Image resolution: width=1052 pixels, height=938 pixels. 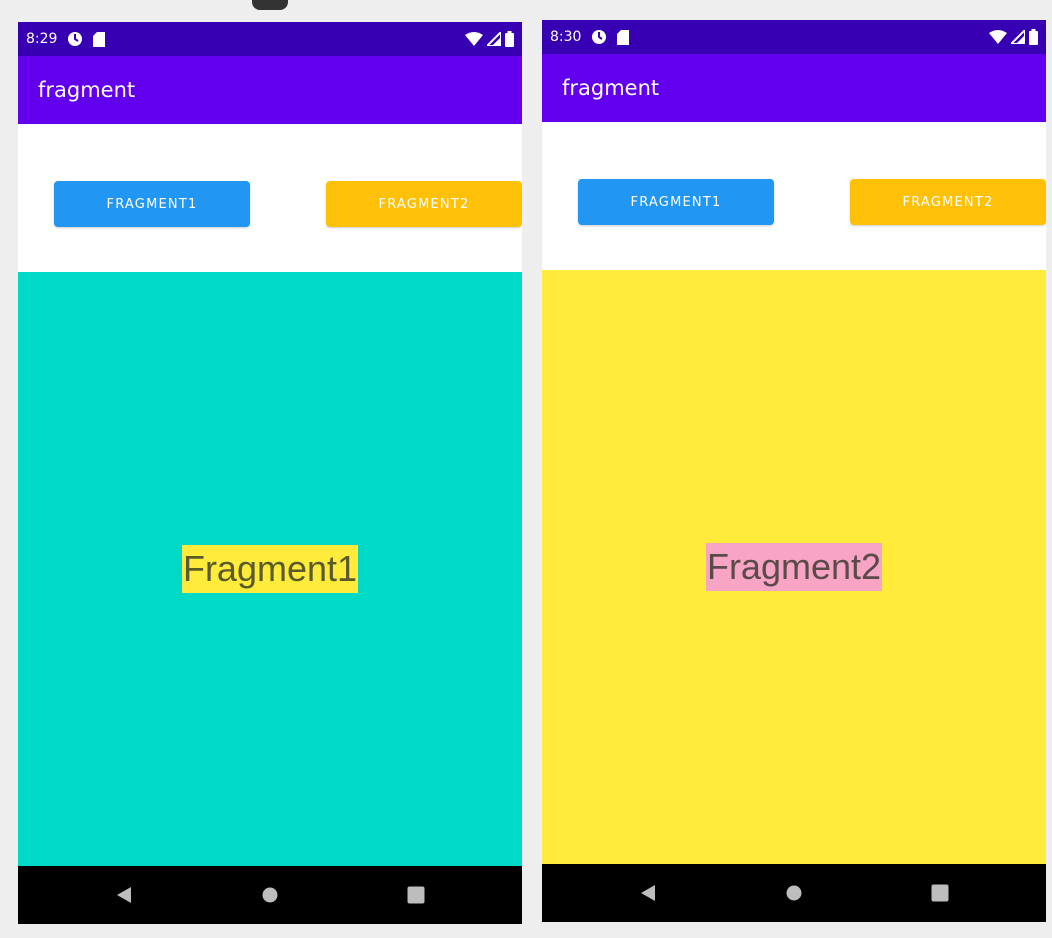 I want to click on status-time: 8:30, so click(x=566, y=37).